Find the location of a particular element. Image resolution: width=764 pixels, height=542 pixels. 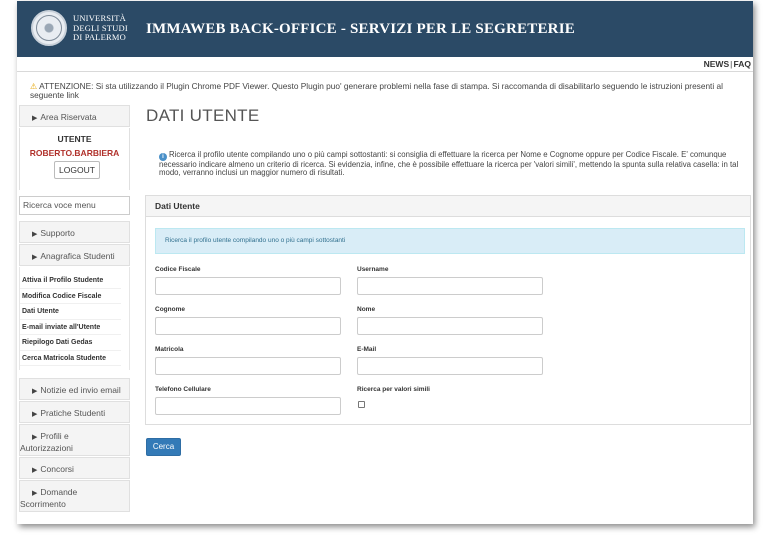

matricola-label: Matricola is located at coordinates (169, 349).